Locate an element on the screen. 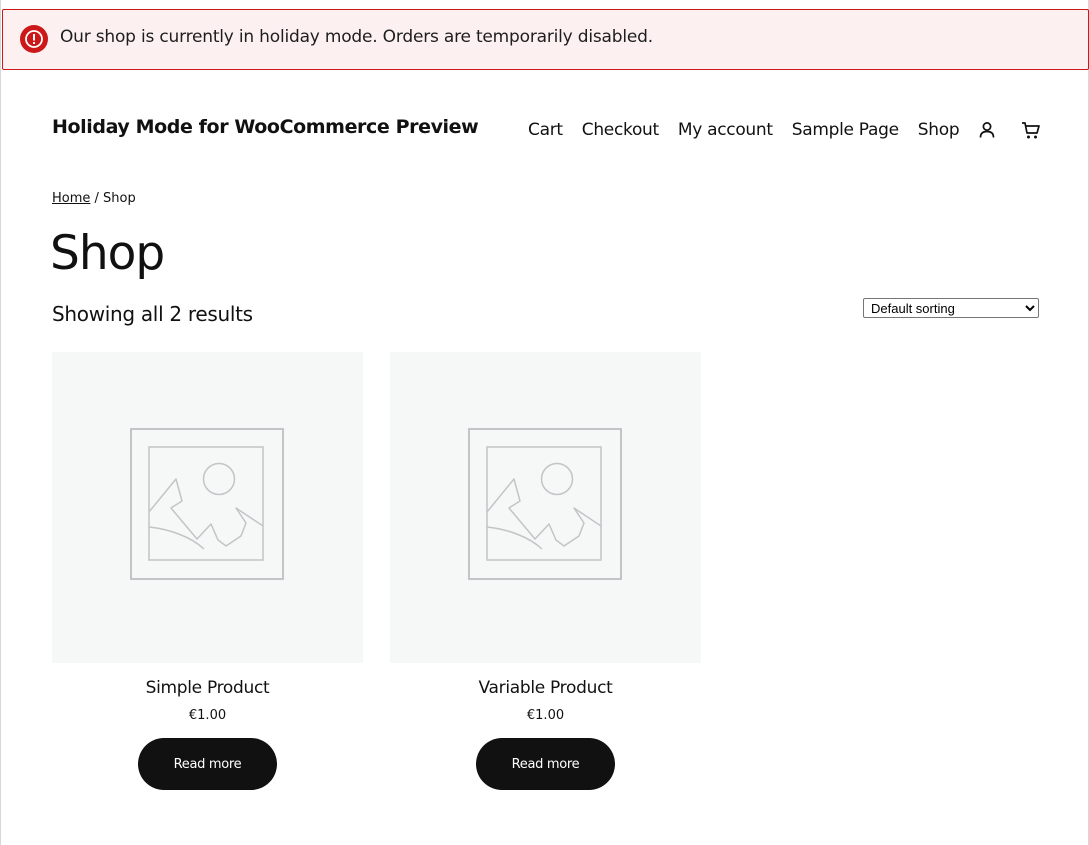 The image size is (1089, 845). page-title: Shop is located at coordinates (107, 253).